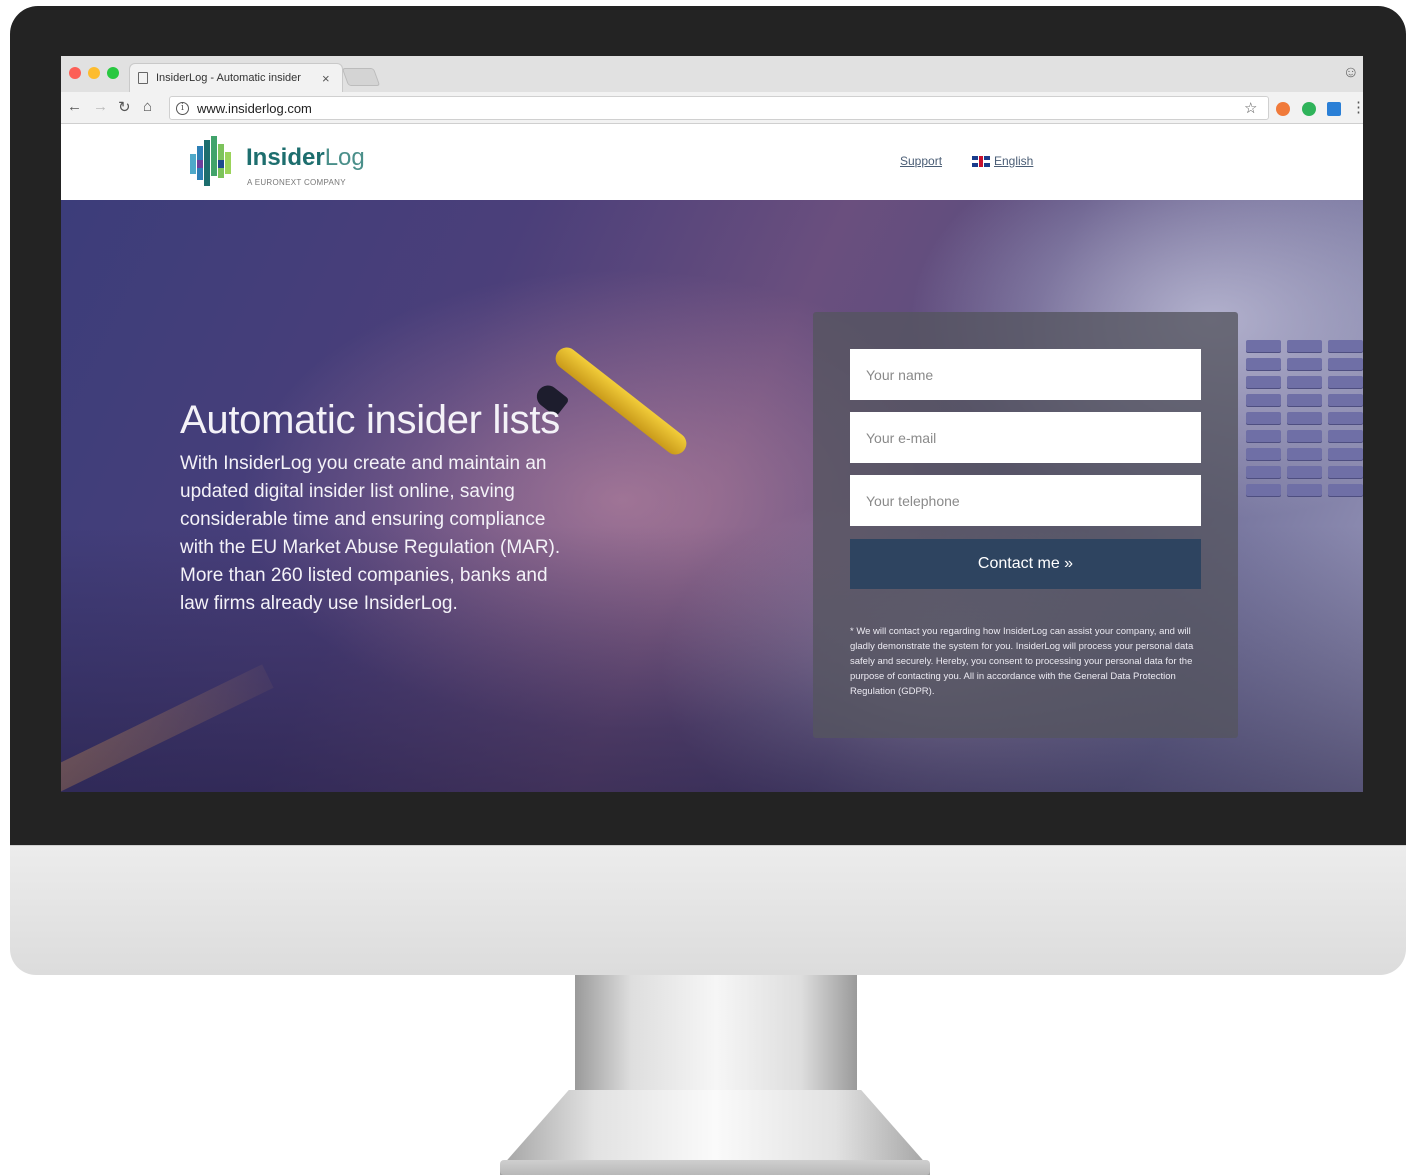 This screenshot has height=1175, width=1406. I want to click on reload-icon: ↻, so click(124, 107).